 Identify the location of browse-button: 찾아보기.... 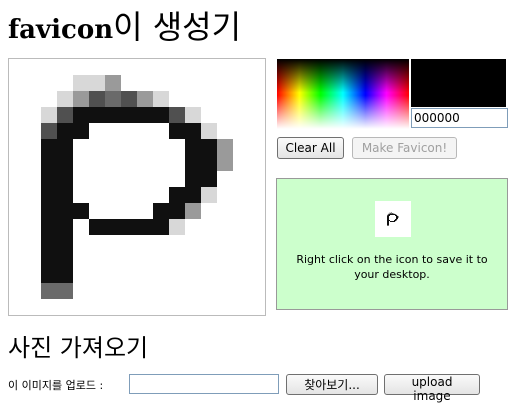
(332, 384).